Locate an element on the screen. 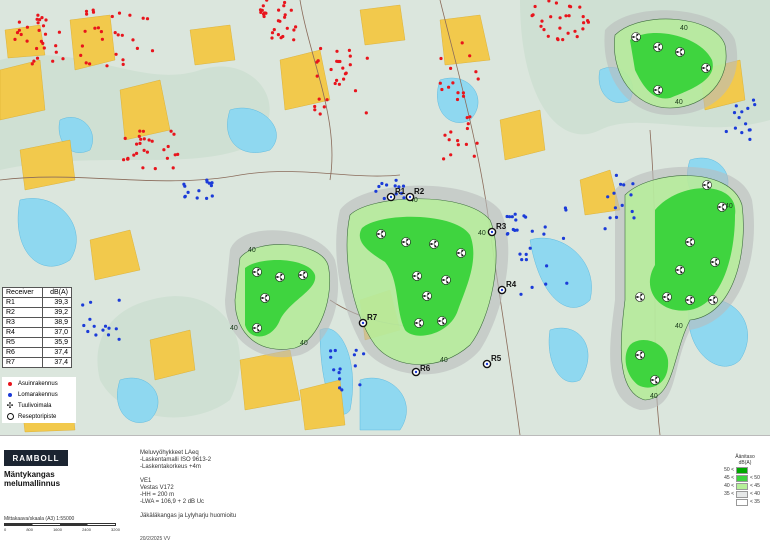  scale-tick: 2400 is located at coordinates (86, 529).